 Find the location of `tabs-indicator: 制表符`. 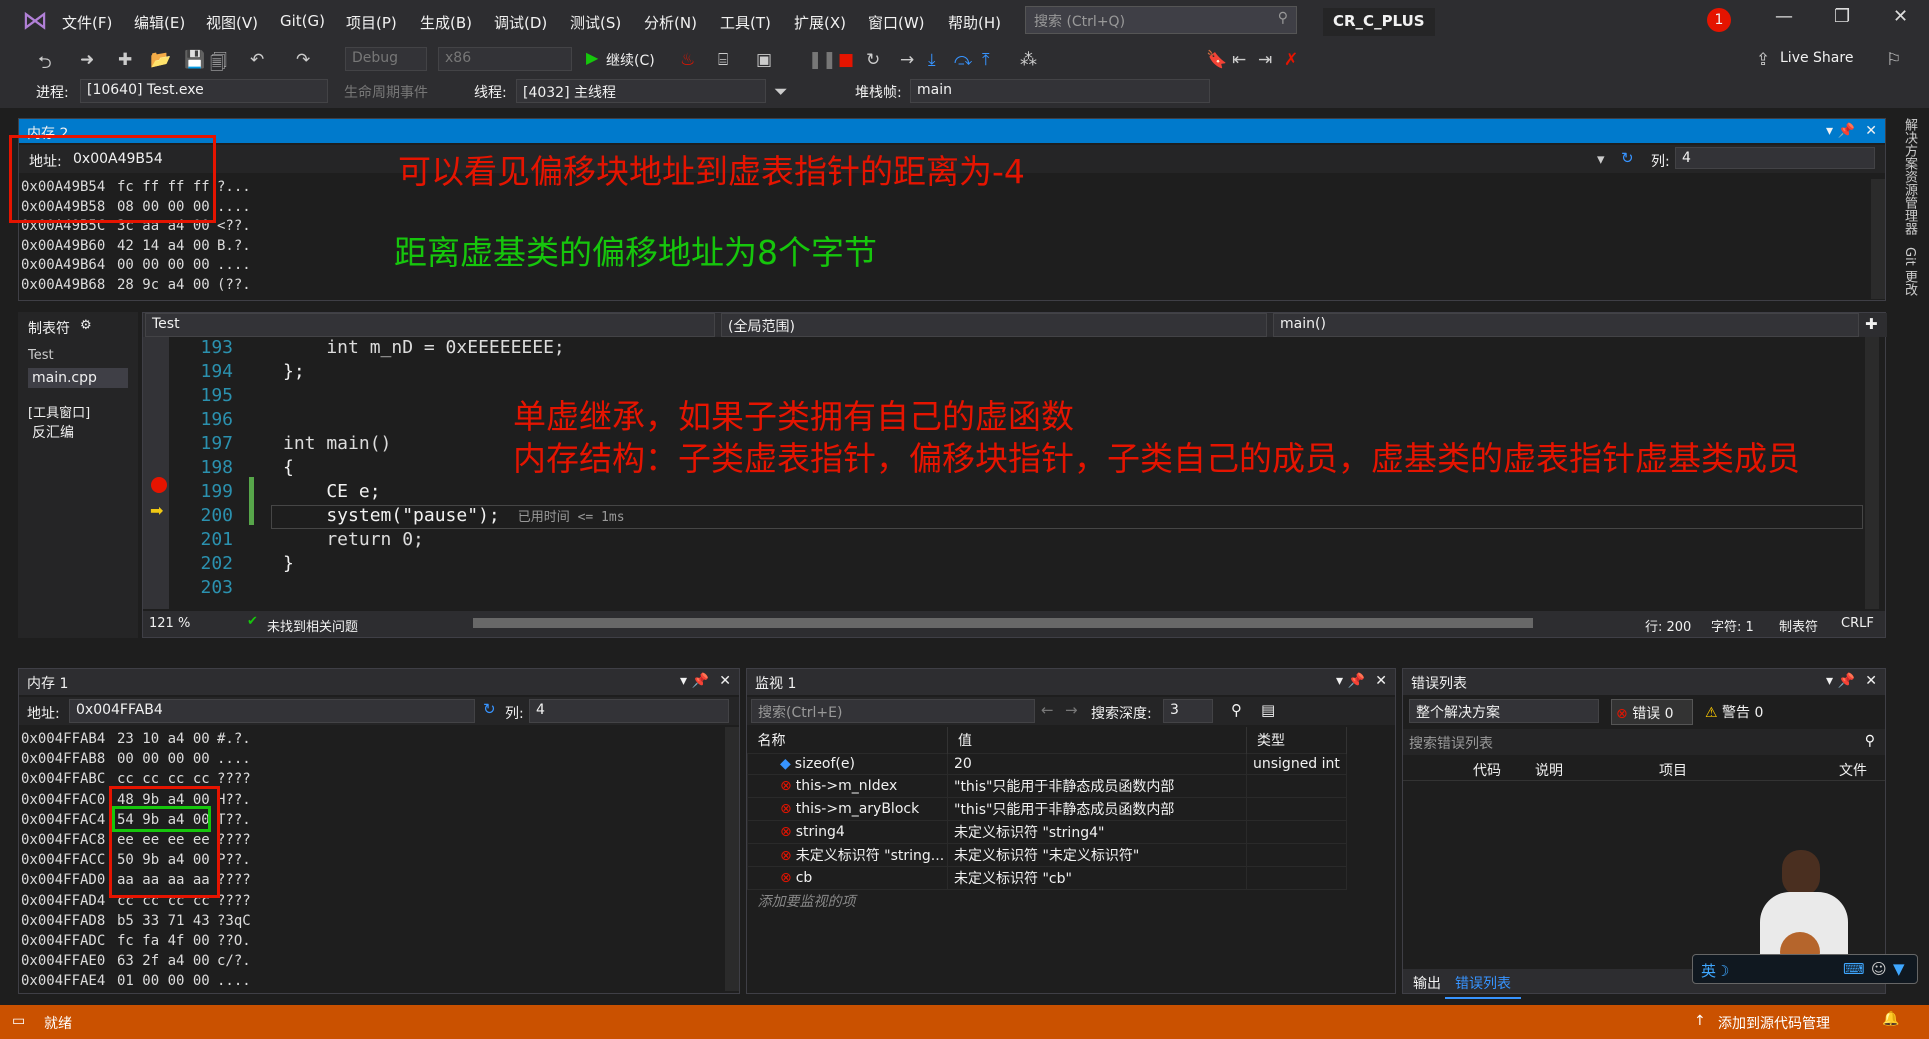

tabs-indicator: 制表符 is located at coordinates (1798, 625).